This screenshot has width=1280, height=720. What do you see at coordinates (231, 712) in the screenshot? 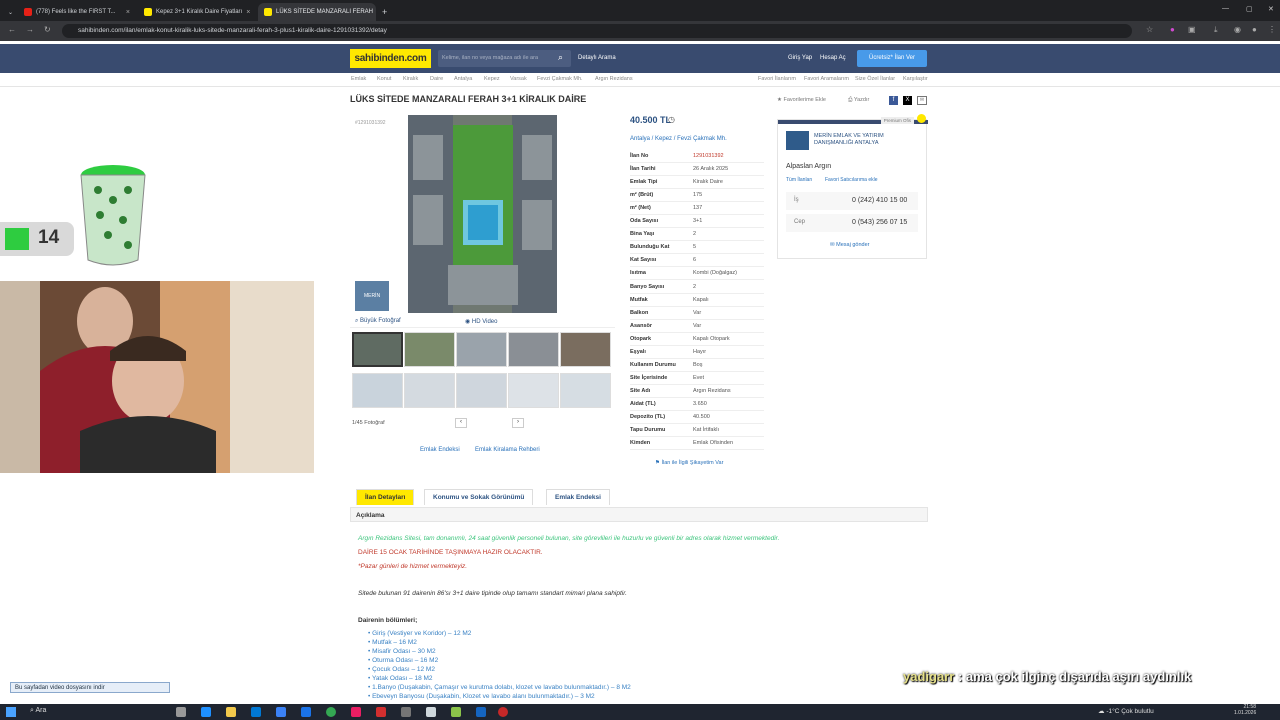
I see `file-explorer-icon` at bounding box center [231, 712].